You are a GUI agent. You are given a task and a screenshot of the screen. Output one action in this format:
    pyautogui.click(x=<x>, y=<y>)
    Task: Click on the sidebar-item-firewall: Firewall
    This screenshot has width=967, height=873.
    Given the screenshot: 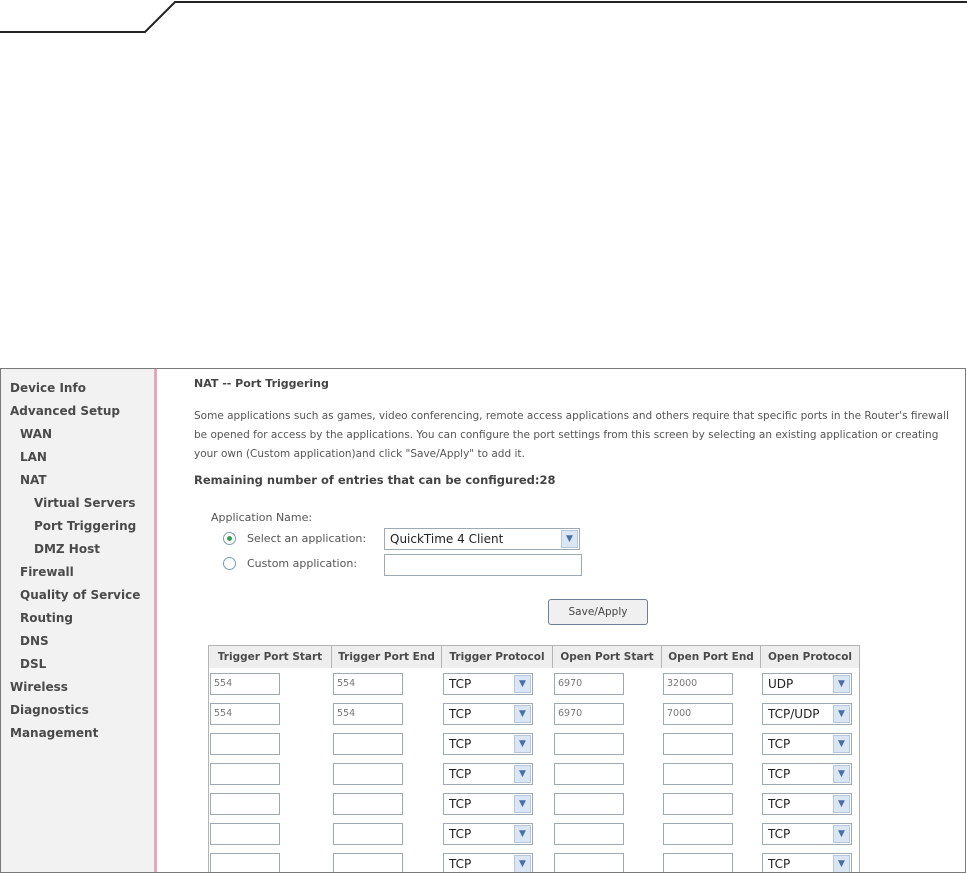 What is the action you would take?
    pyautogui.click(x=47, y=572)
    